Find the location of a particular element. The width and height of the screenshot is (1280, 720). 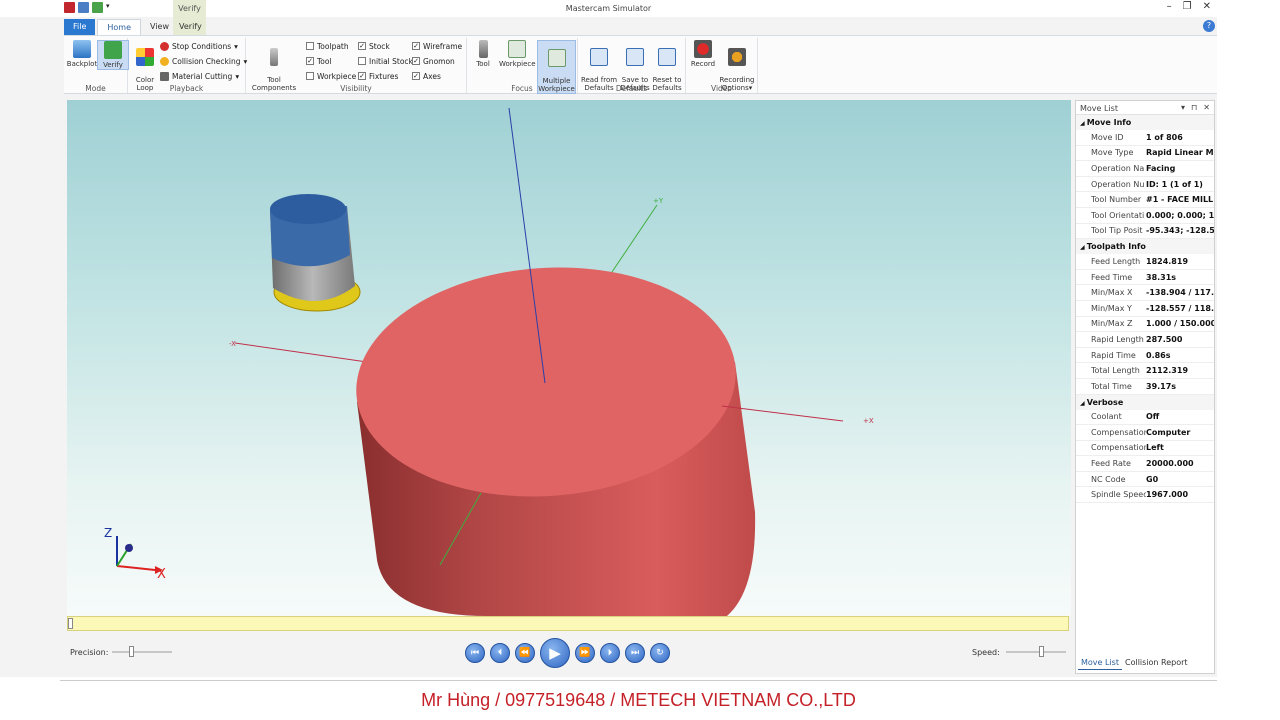

property-section-header: ◢ Toolpath Info is located at coordinates (1145, 247).